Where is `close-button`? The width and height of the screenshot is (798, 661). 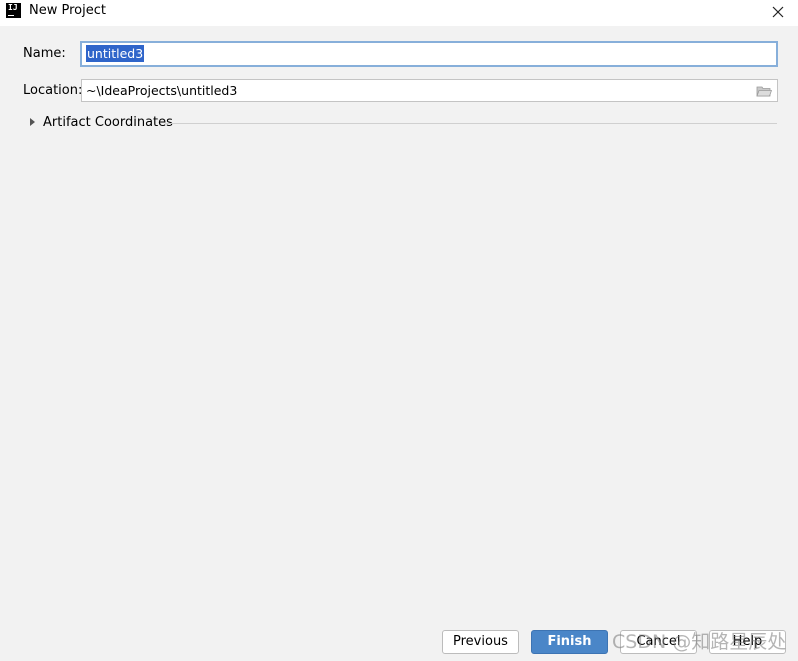
close-button is located at coordinates (778, 12).